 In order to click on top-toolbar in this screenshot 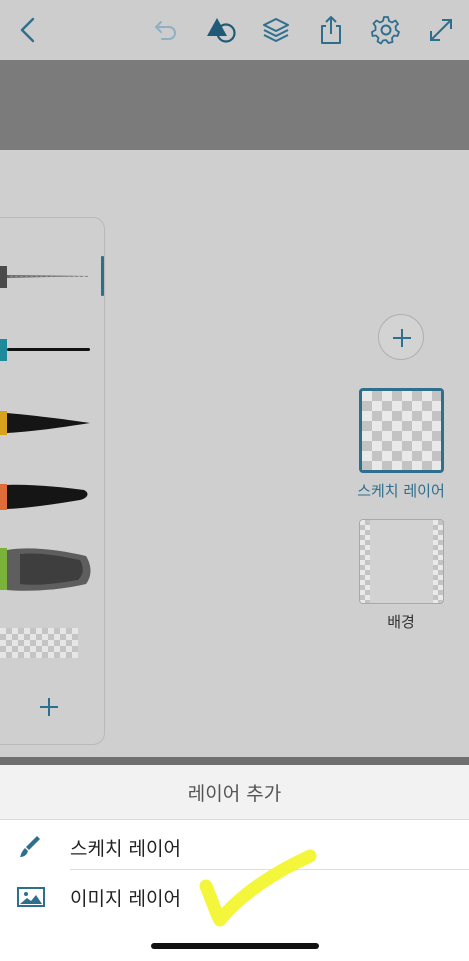, I will do `click(234, 30)`.